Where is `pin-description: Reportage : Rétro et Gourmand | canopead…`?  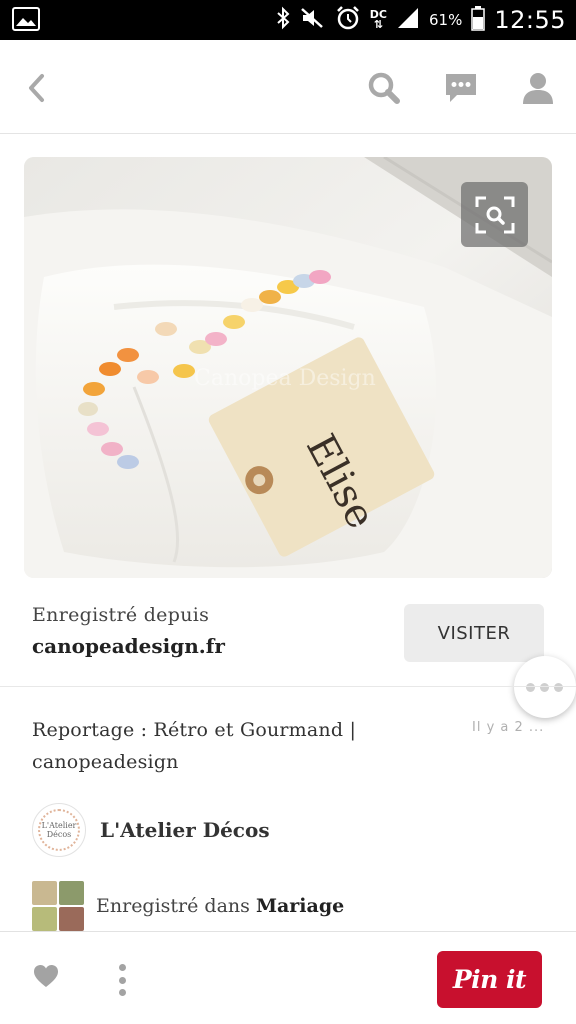
pin-description: Reportage : Rétro et Gourmand | canopead… is located at coordinates (194, 746).